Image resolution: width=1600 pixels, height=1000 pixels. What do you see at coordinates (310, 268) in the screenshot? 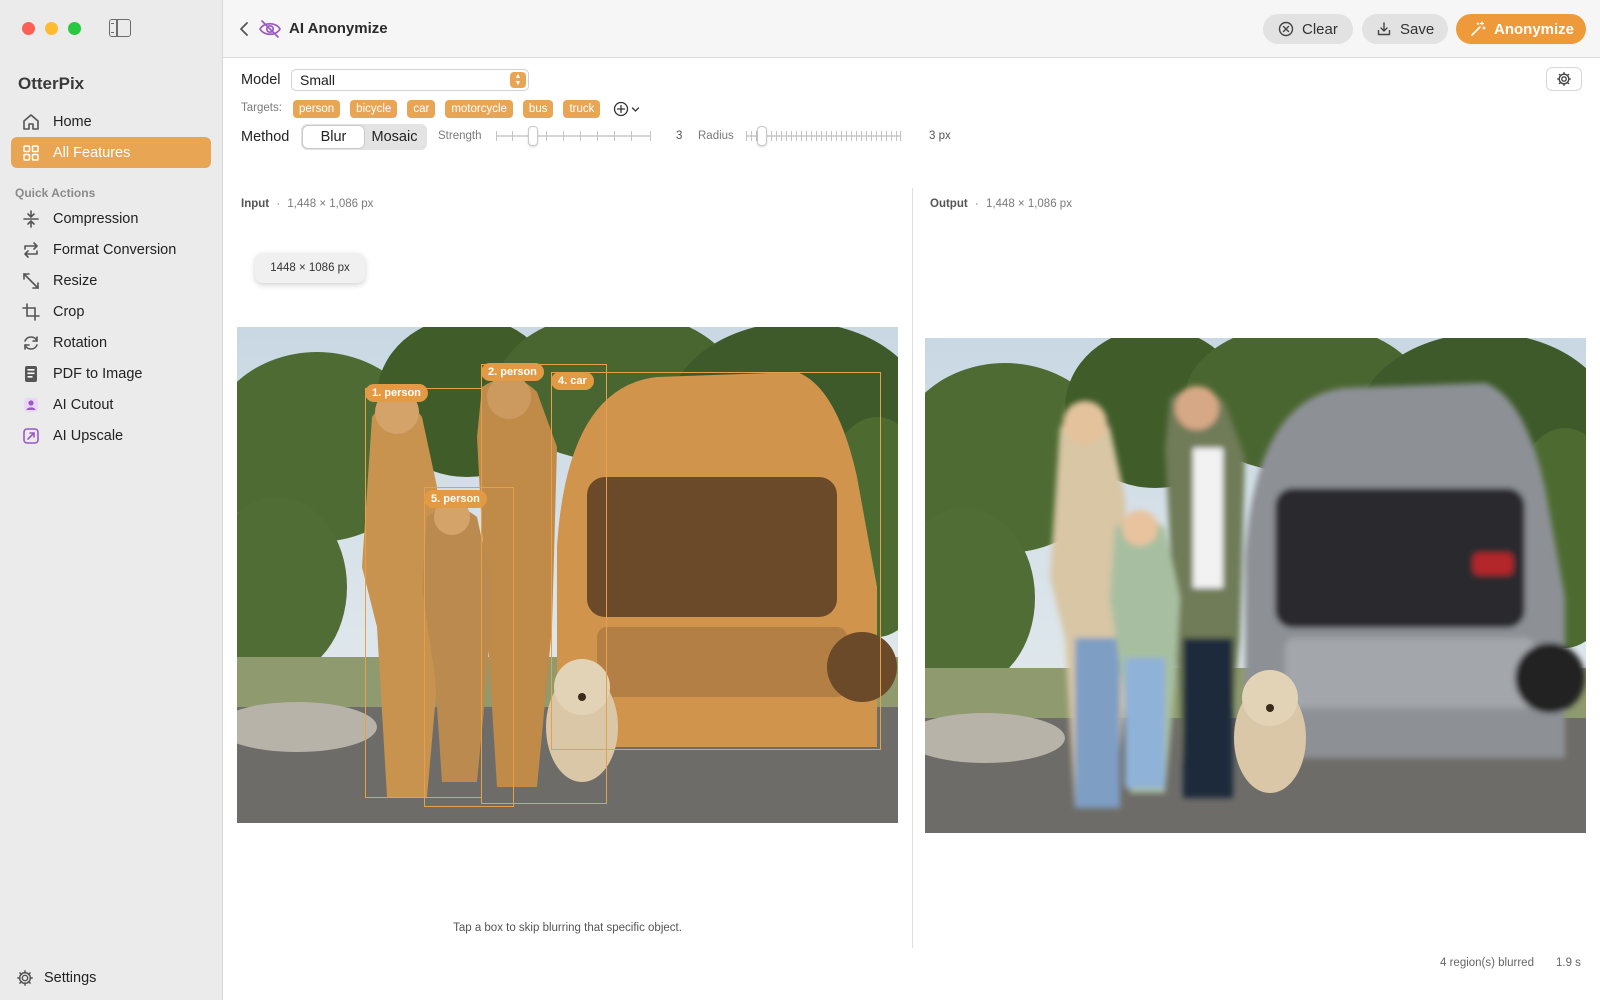
I see `input-dimensions-chip: 1448 × 1086 px` at bounding box center [310, 268].